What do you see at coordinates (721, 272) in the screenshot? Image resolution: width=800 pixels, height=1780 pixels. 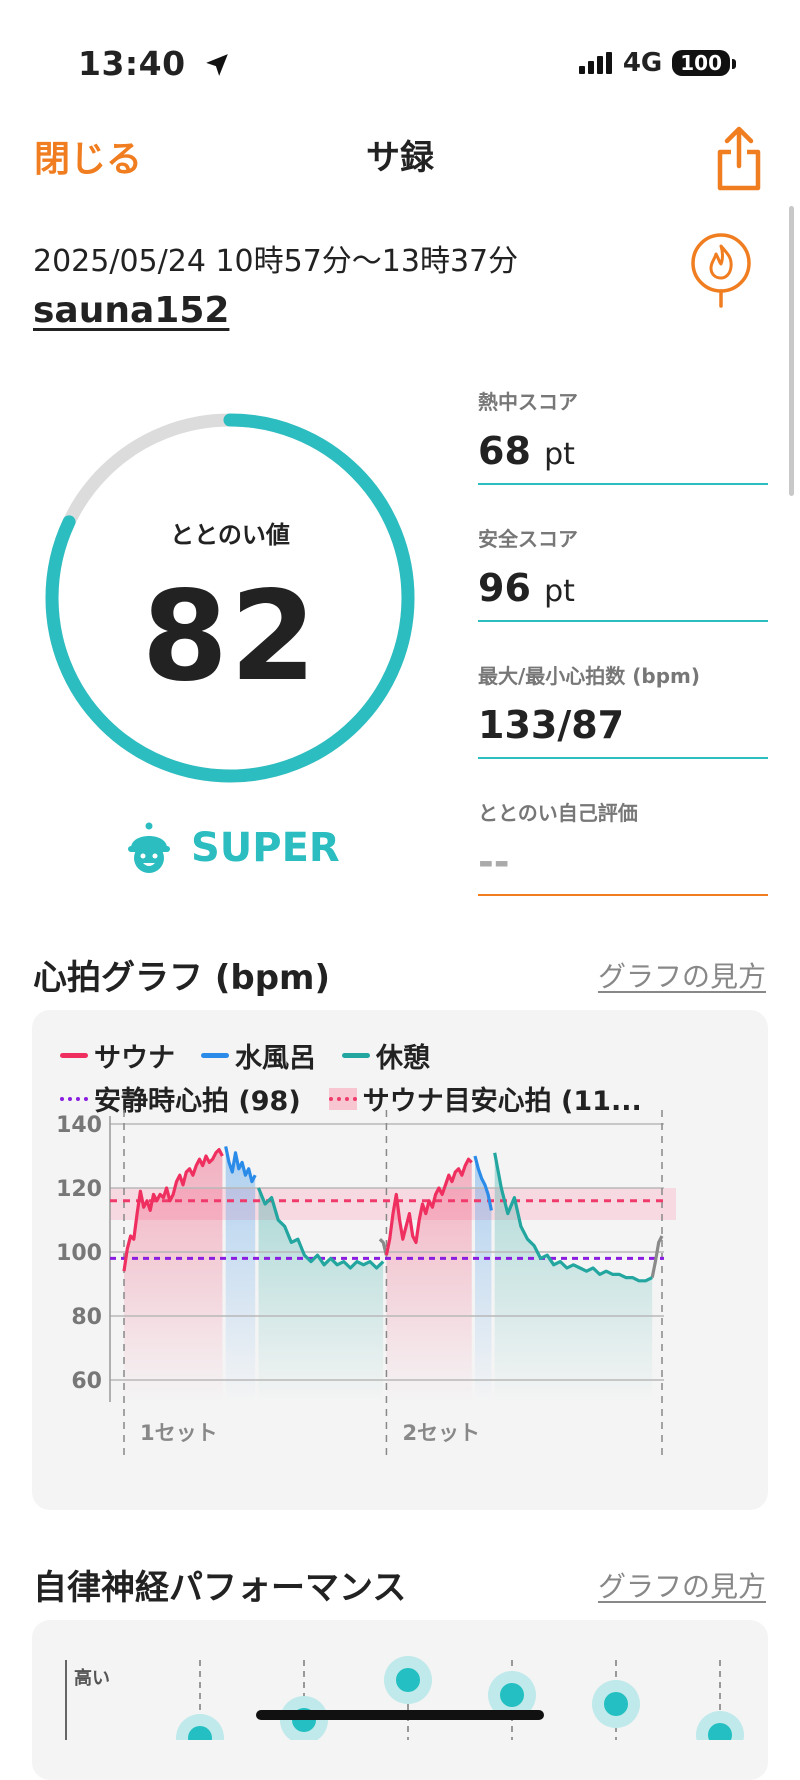 I see `fire-badge-icon` at bounding box center [721, 272].